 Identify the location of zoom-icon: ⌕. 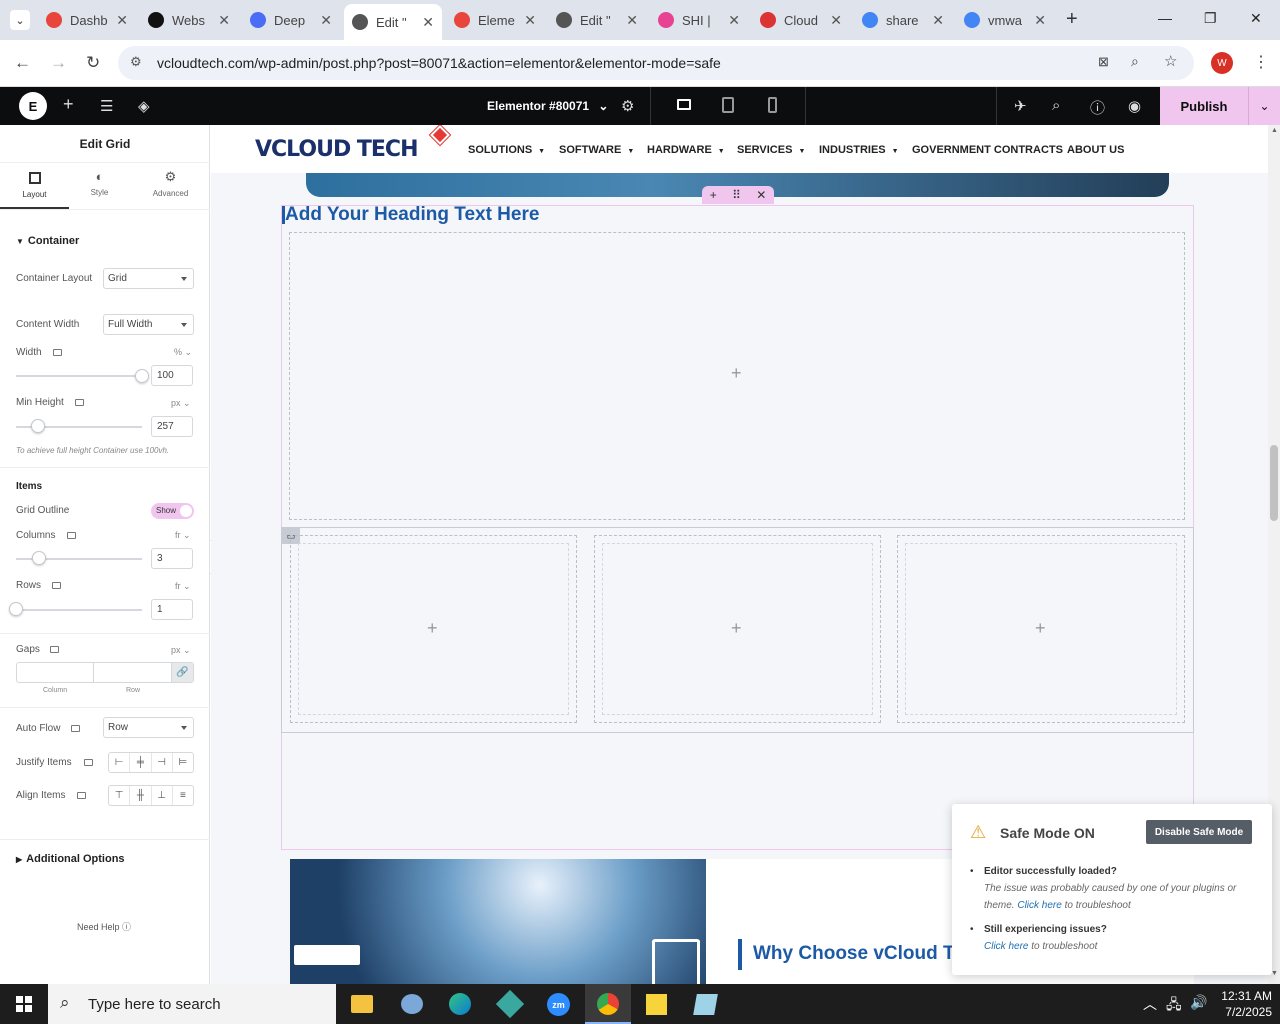
(1135, 61).